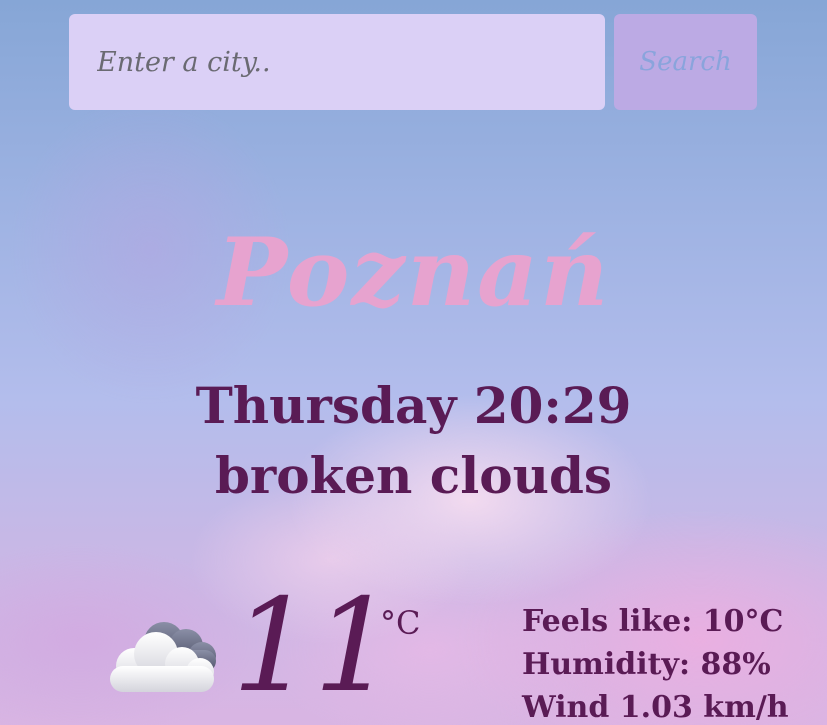 Image resolution: width=827 pixels, height=725 pixels. What do you see at coordinates (313, 646) in the screenshot?
I see `temperature-value: 11` at bounding box center [313, 646].